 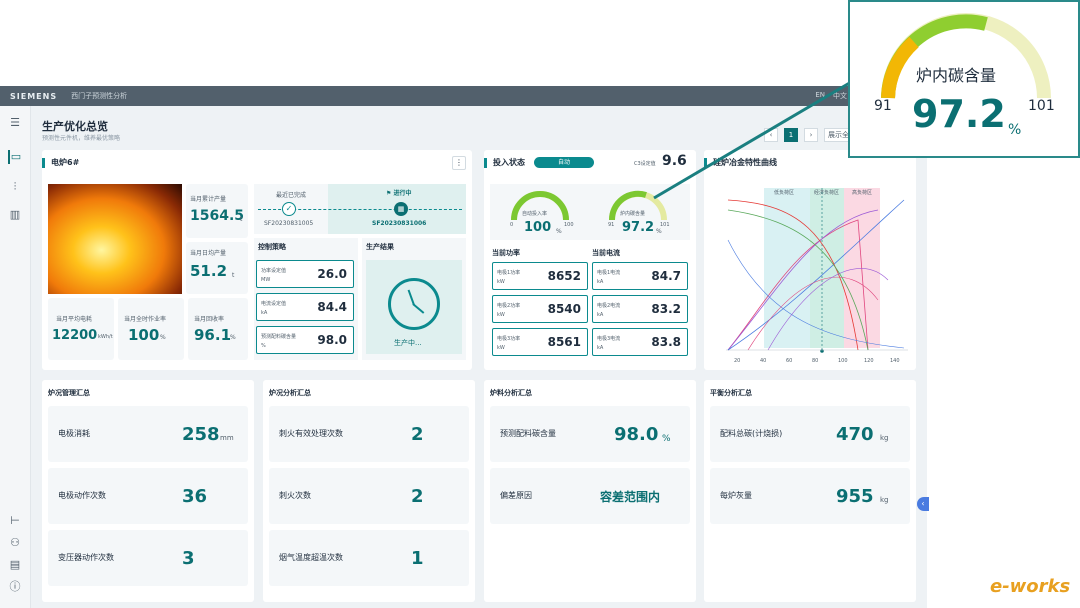 What do you see at coordinates (966, 56) in the screenshot?
I see `callout-gauge-arc` at bounding box center [966, 56].